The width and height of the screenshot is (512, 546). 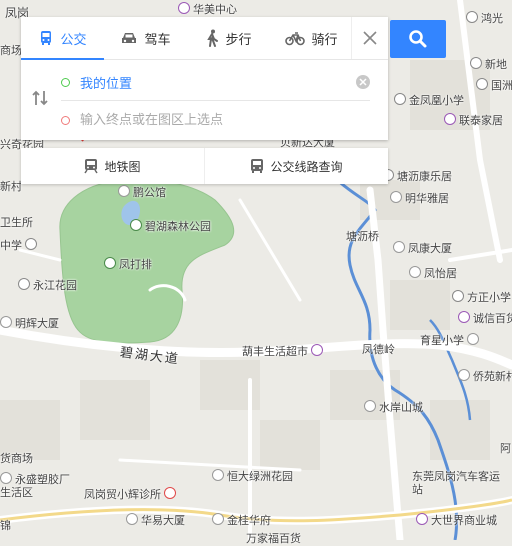 I want to click on map-label-fengyiju: 凤怡居, so click(x=433, y=273).